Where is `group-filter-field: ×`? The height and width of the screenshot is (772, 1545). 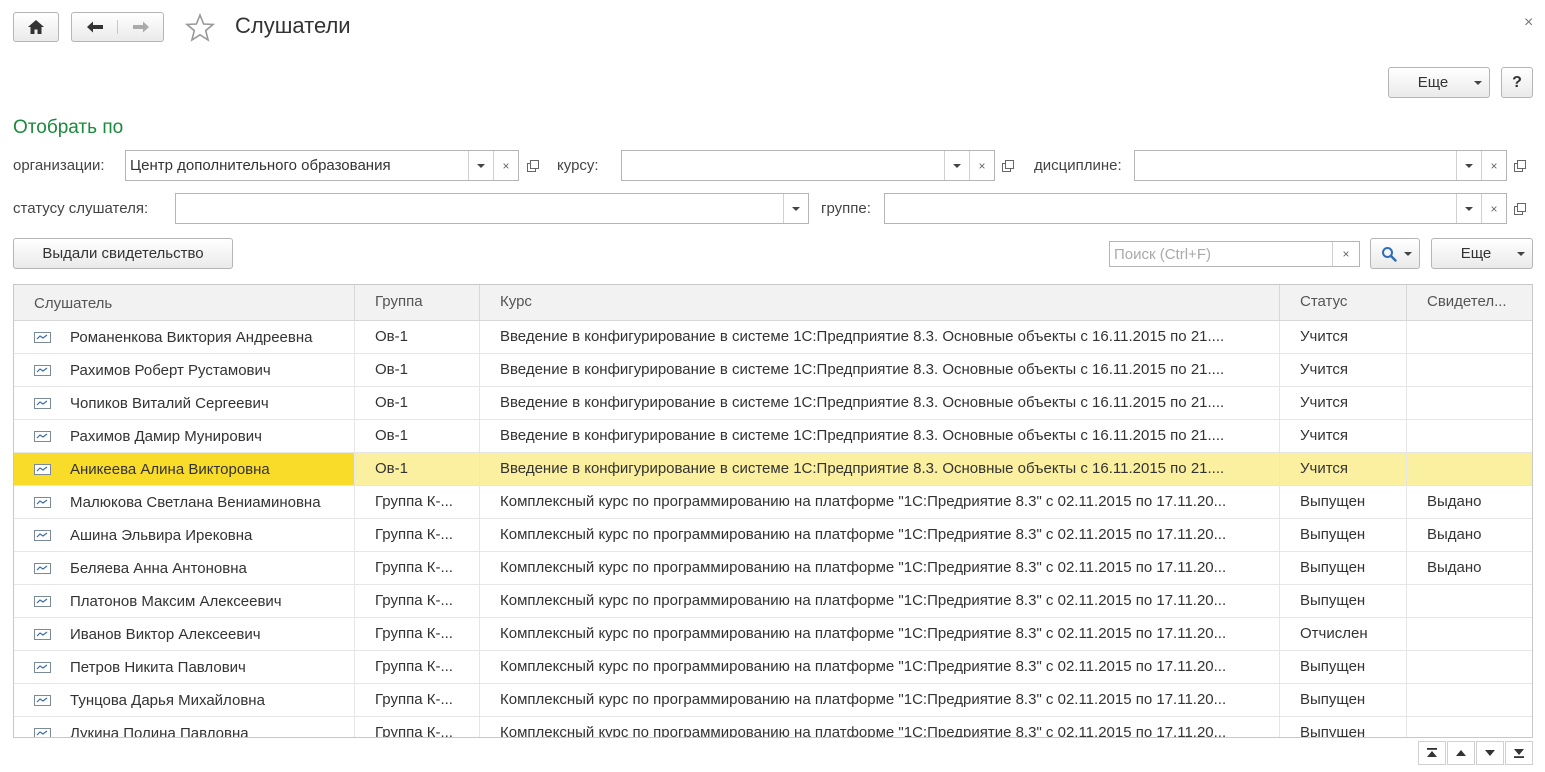 group-filter-field: × is located at coordinates (1195, 208).